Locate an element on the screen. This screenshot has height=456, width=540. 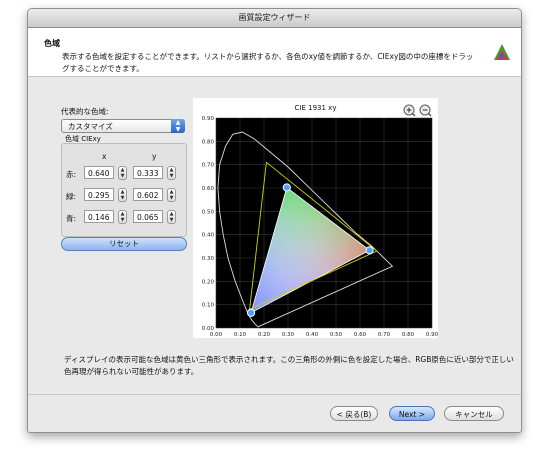
y-tick-label: 0.70 is located at coordinates (208, 166).